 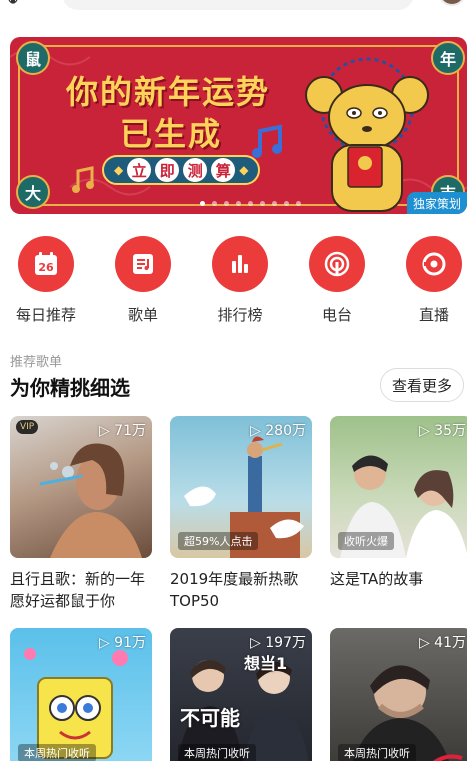 What do you see at coordinates (442, 431) in the screenshot?
I see `play-count: ▷ 35万` at bounding box center [442, 431].